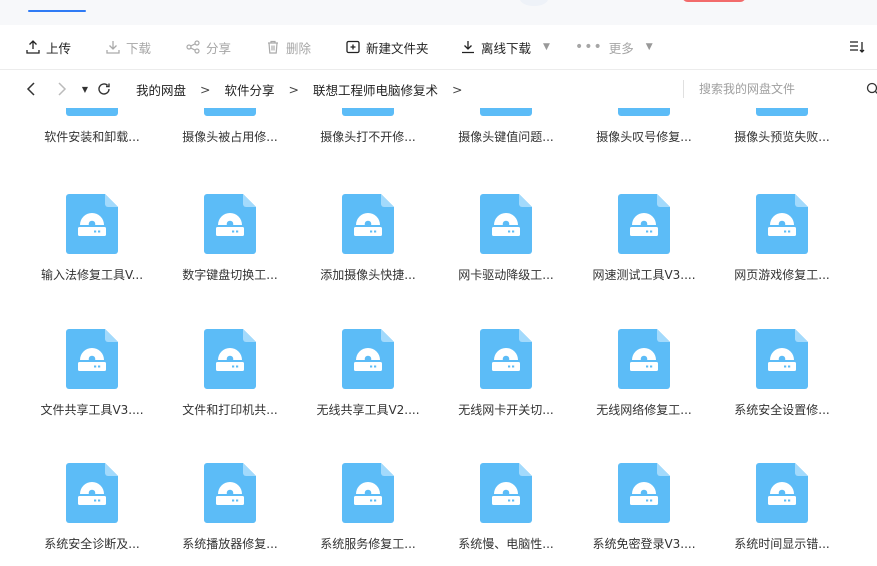  What do you see at coordinates (621, 48) in the screenshot?
I see `more-label: 更多` at bounding box center [621, 48].